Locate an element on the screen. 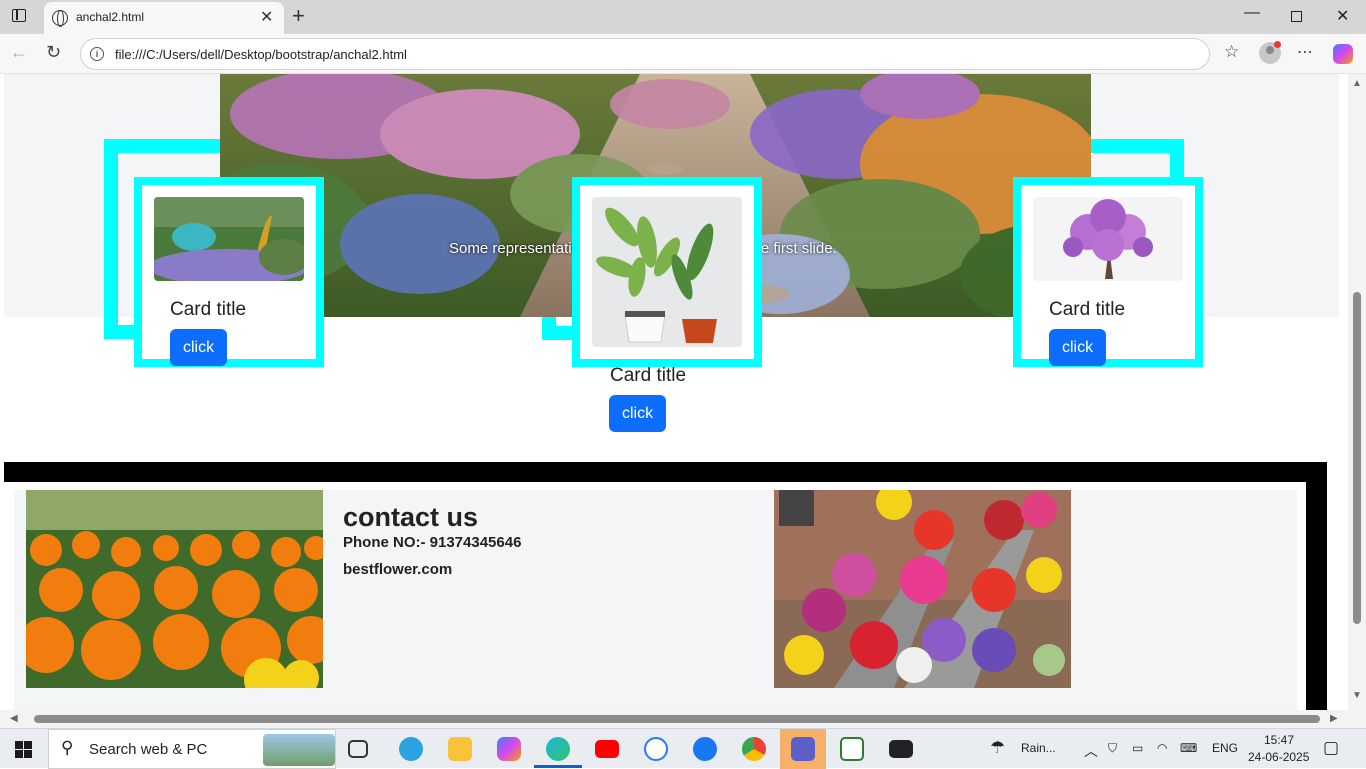 The height and width of the screenshot is (769, 1366). scroll-down-icon: ▼ is located at coordinates (1357, 695).